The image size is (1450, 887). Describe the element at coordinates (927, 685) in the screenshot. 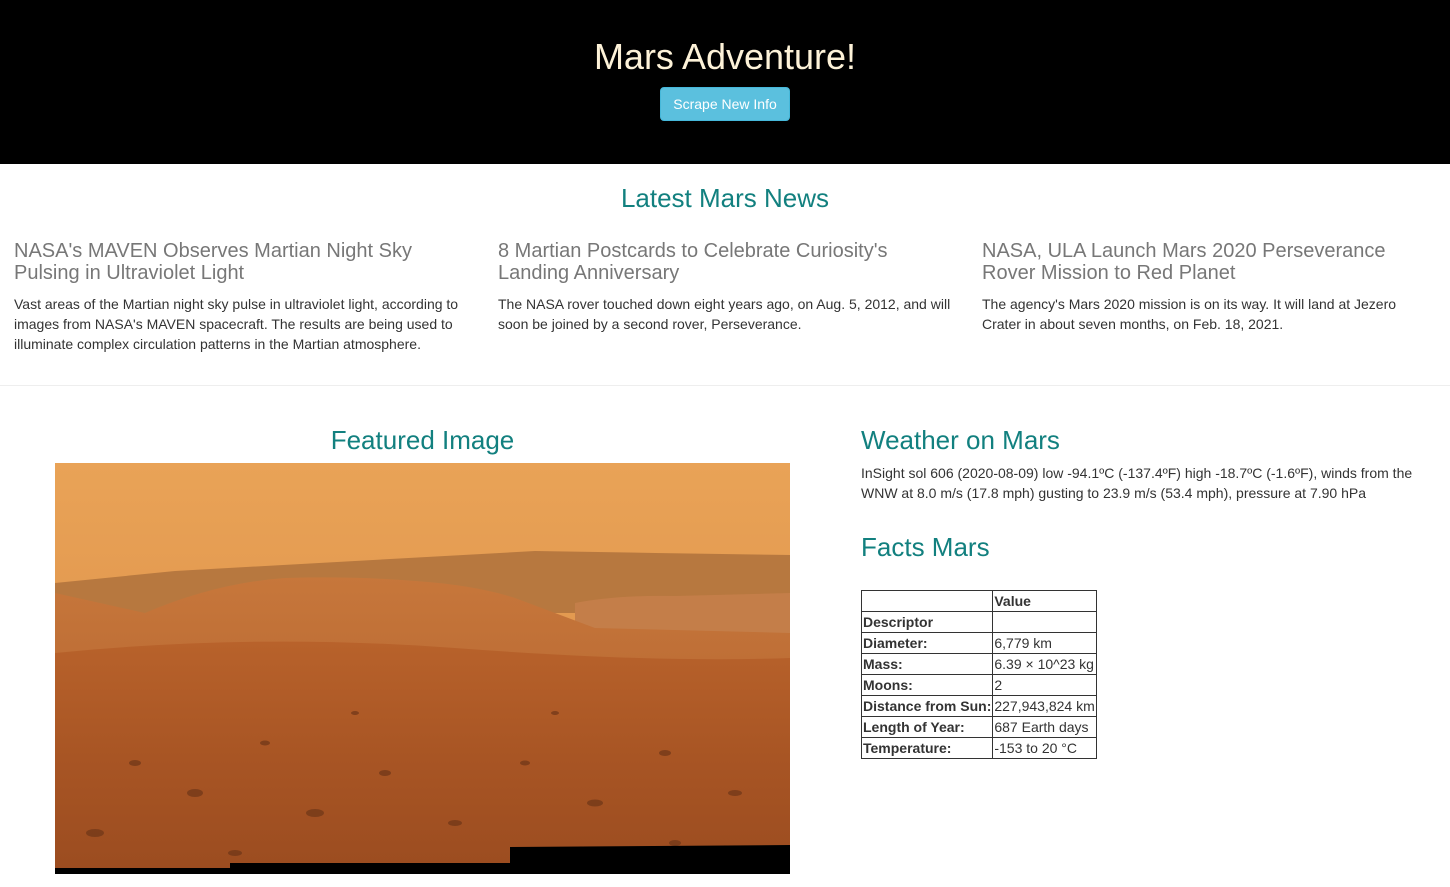

I see `fact-label: Moons:` at that location.